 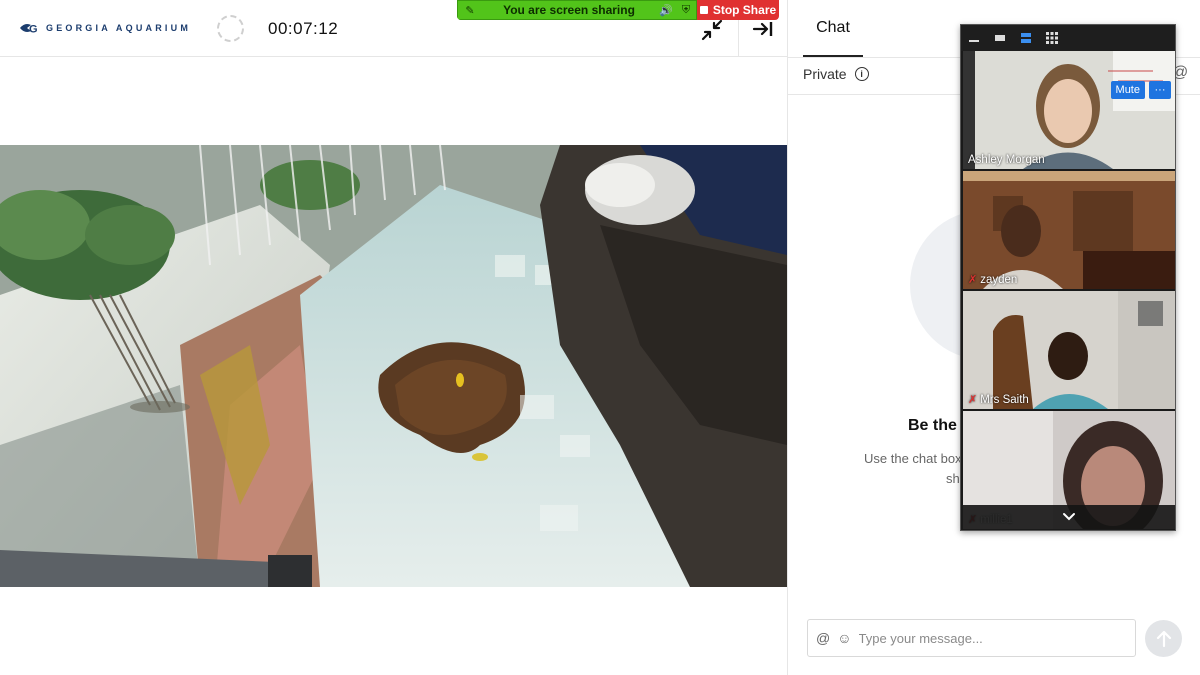 I want to click on pin-icon: ✎, so click(x=470, y=10).